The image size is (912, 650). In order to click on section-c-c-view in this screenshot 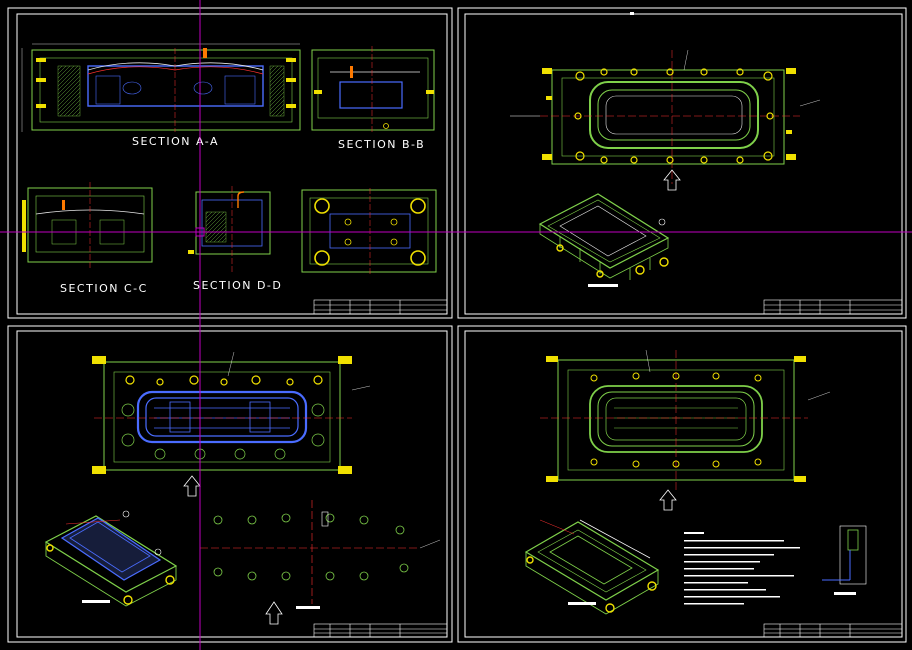, I will do `click(87, 225)`.